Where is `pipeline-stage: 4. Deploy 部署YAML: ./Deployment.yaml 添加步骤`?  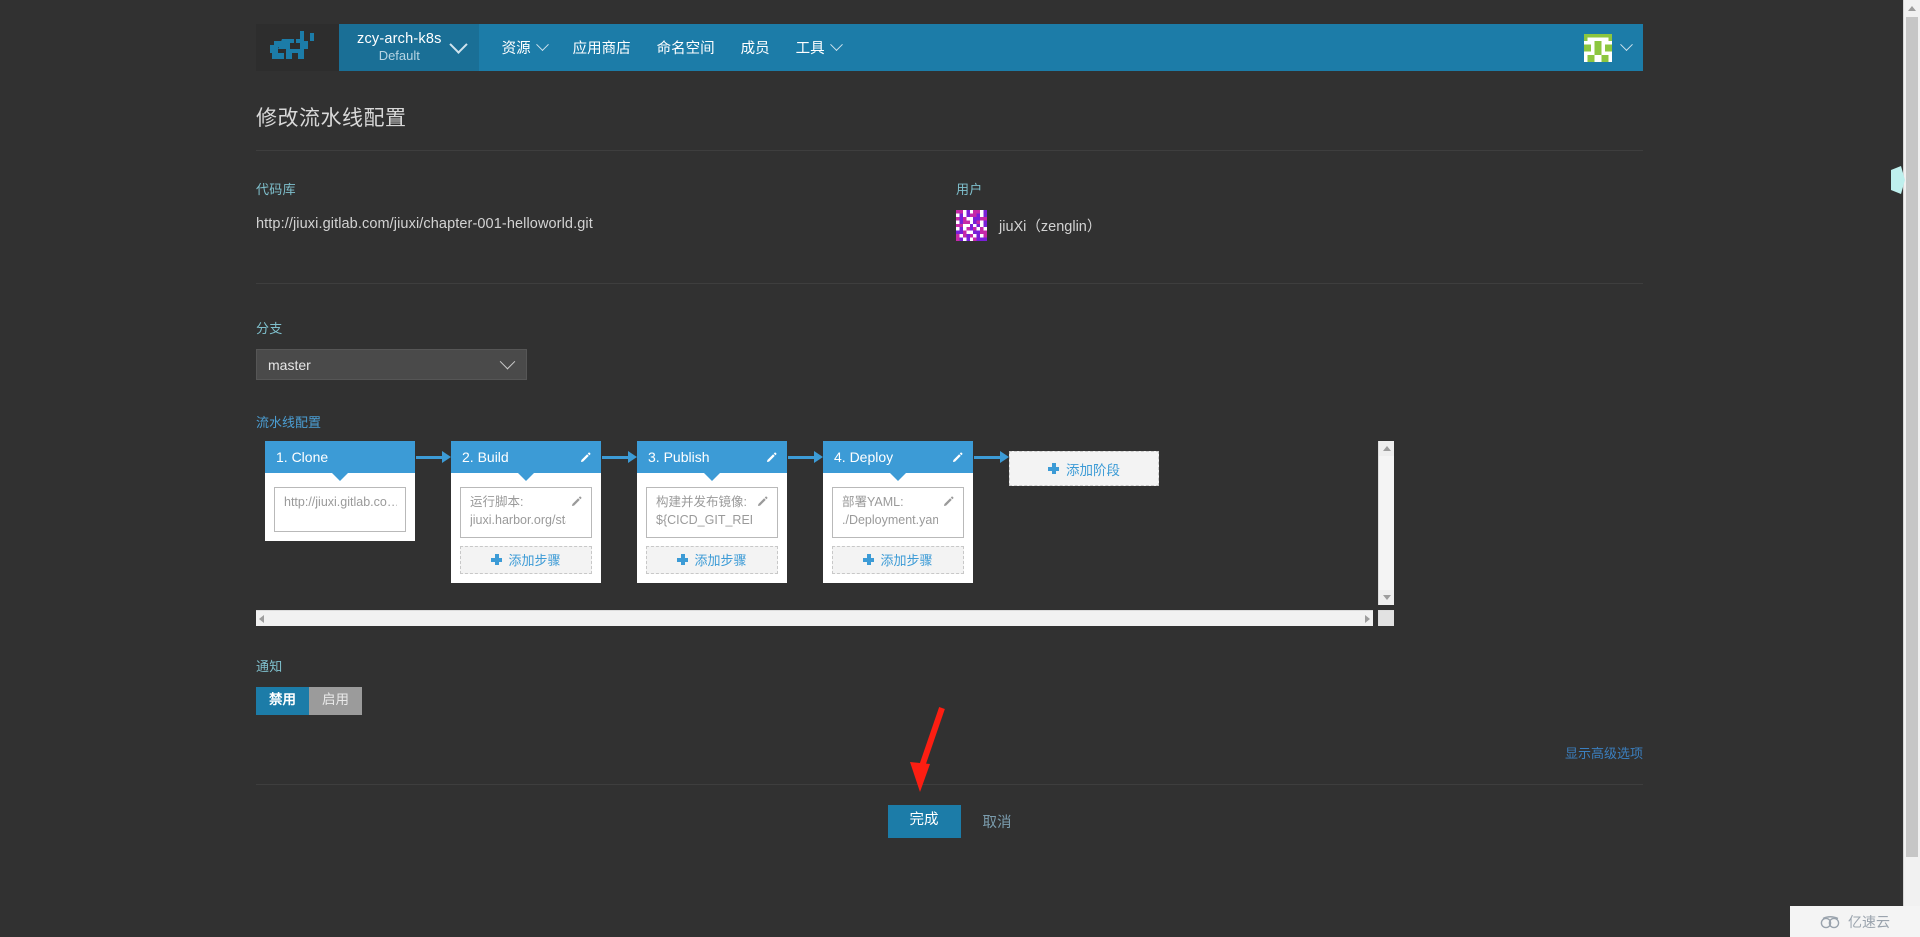
pipeline-stage: 4. Deploy 部署YAML: ./Deployment.yaml 添加步骤 is located at coordinates (898, 512).